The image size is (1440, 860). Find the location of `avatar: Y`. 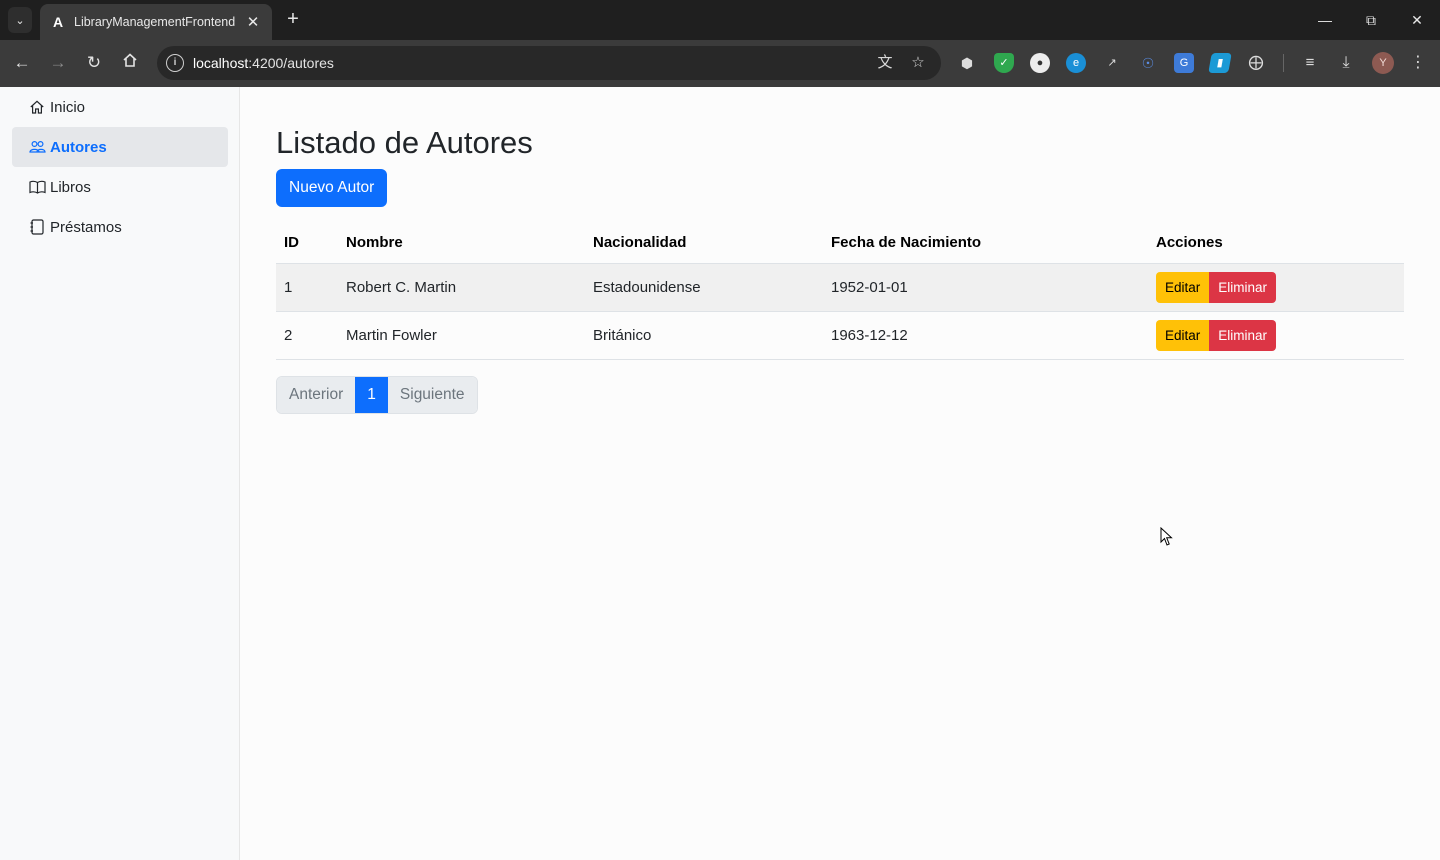

avatar: Y is located at coordinates (1383, 63).